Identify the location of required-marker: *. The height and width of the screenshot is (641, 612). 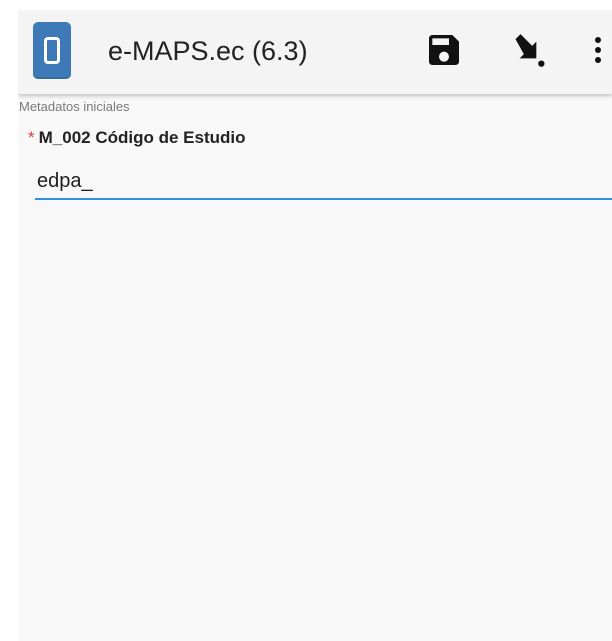
(31, 137).